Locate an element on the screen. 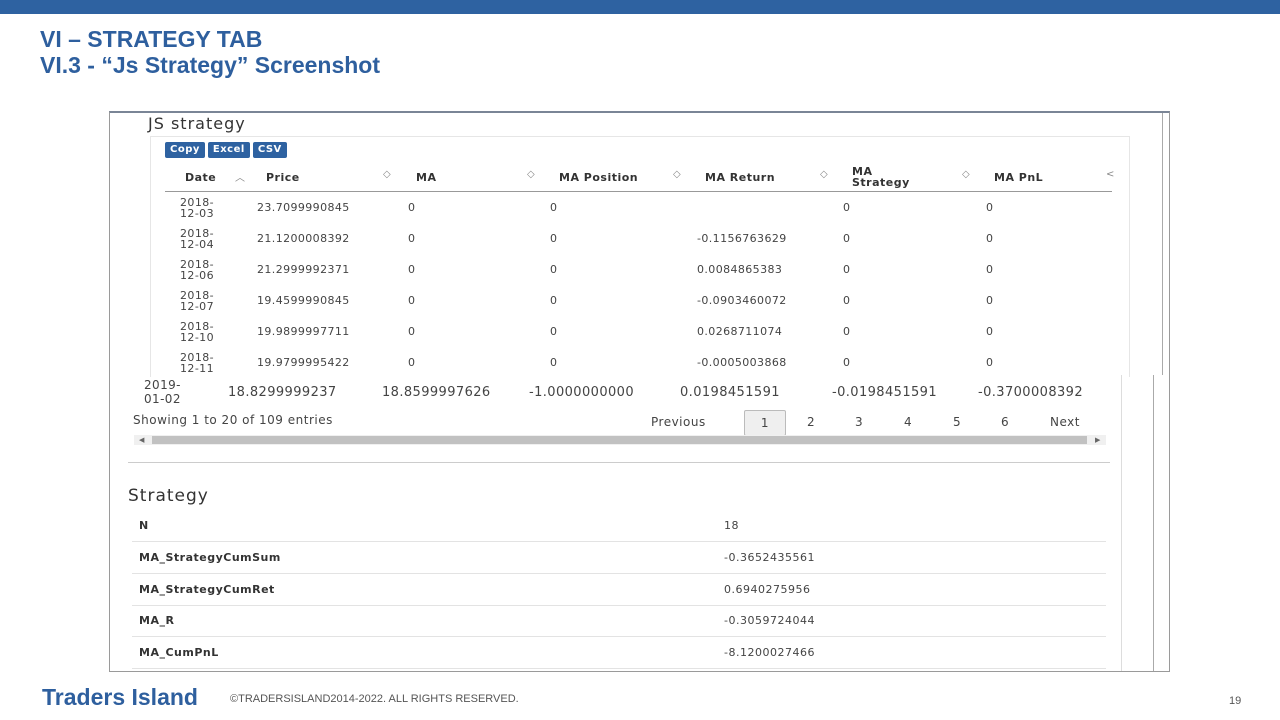 Image resolution: width=1280 pixels, height=720 pixels. strategy-row-value: -0.3059724044 is located at coordinates (769, 620).